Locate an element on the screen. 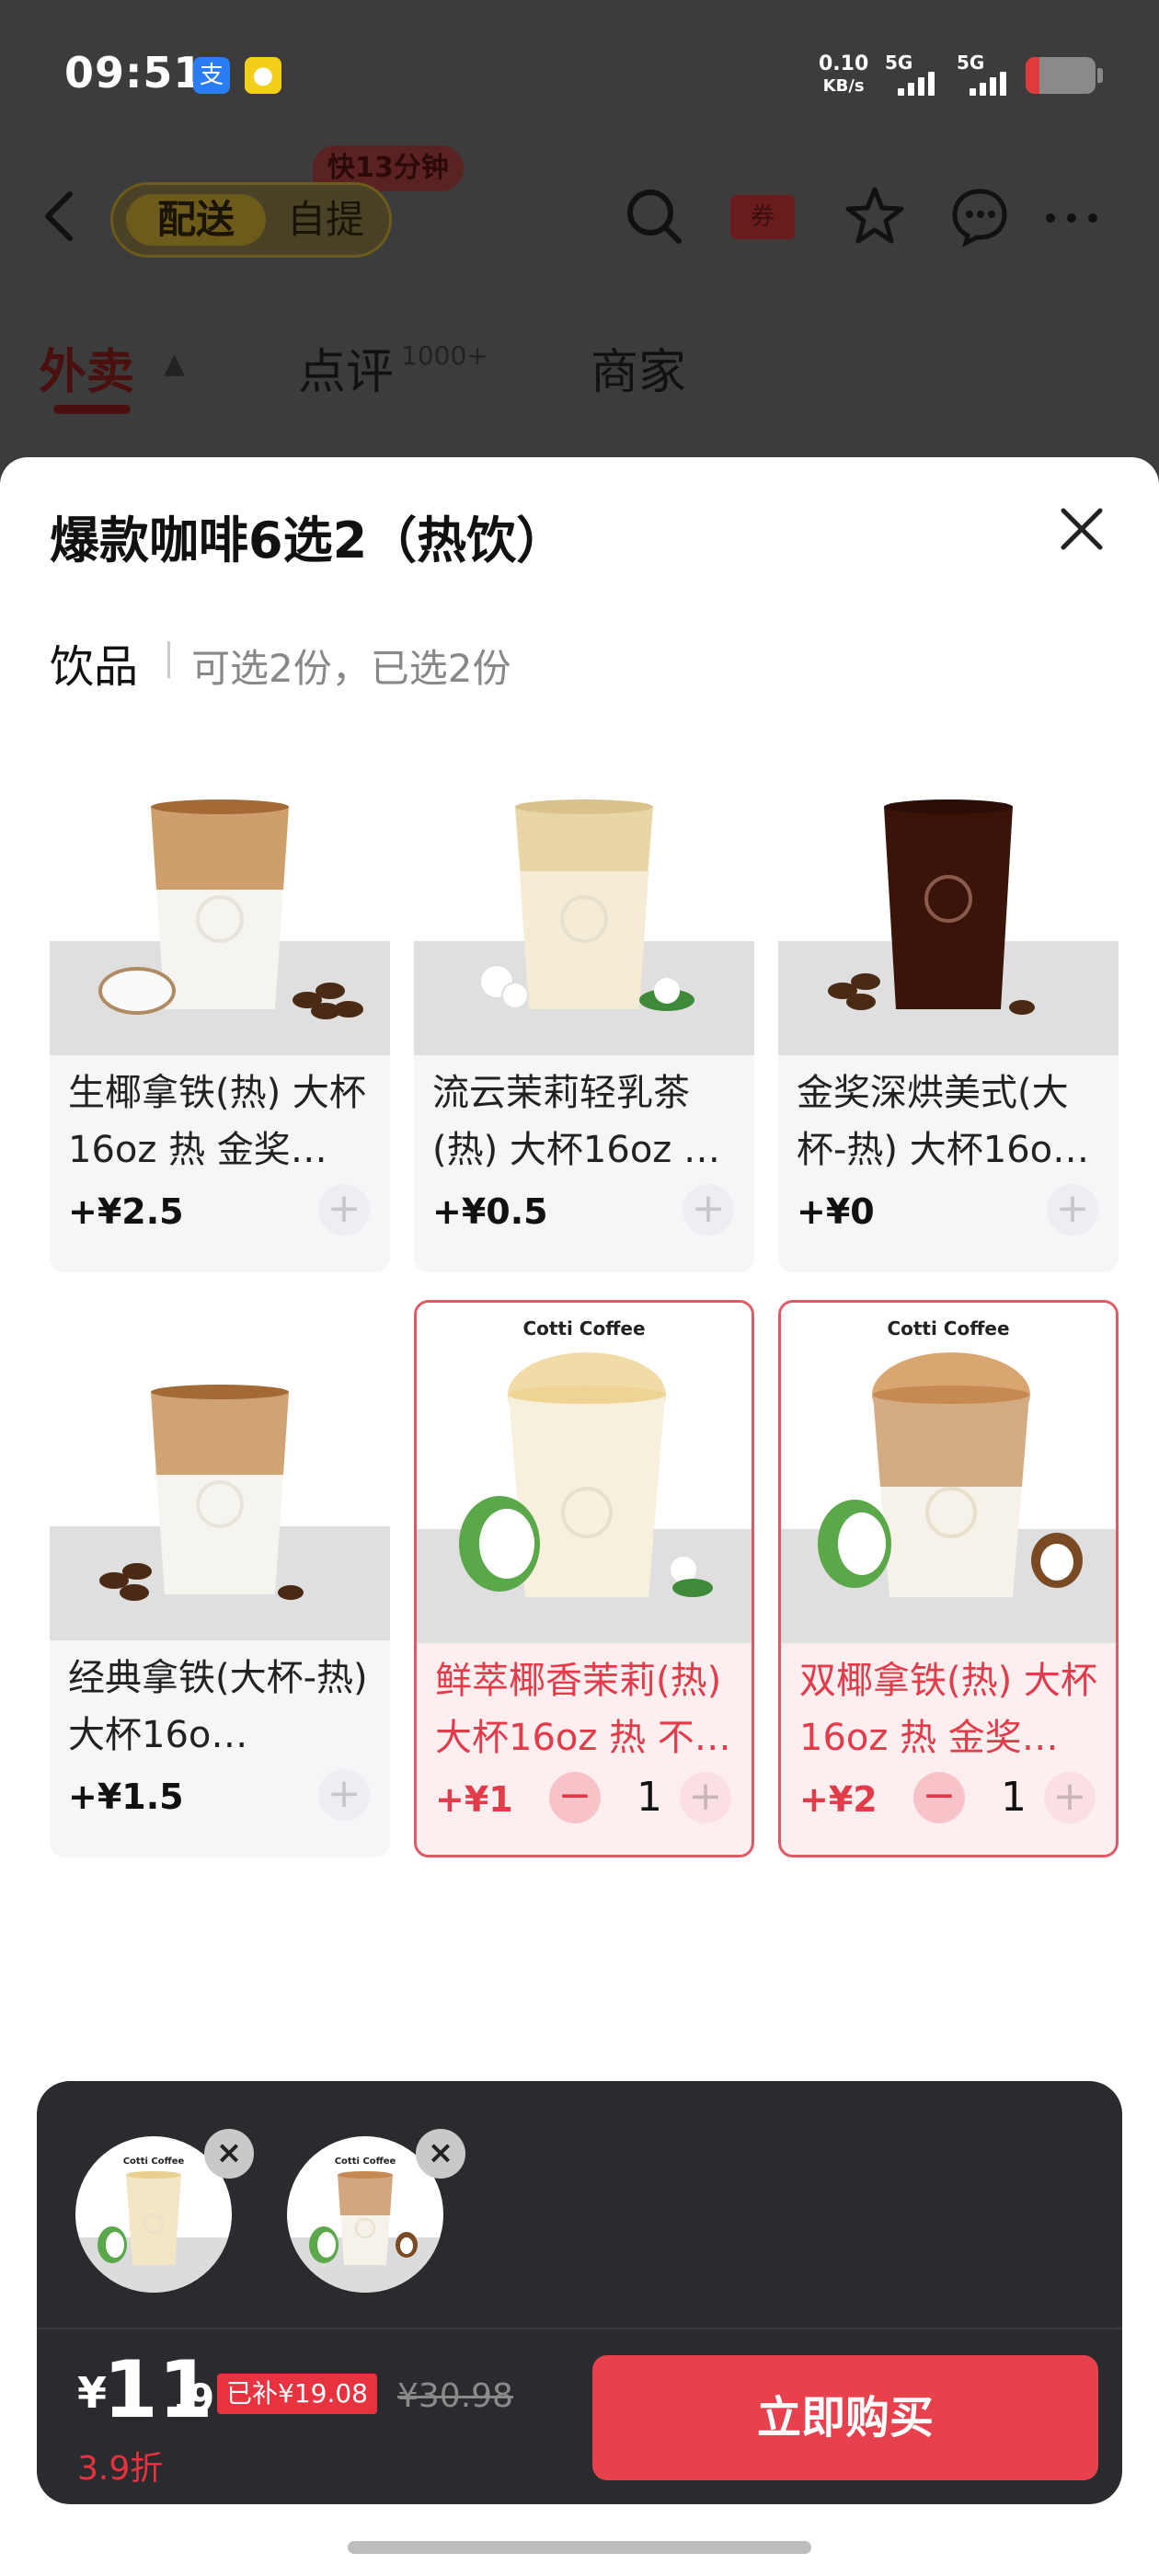 Image resolution: width=1159 pixels, height=2576 pixels. coconut-jasmine-cup-icon is located at coordinates (586, 1474).